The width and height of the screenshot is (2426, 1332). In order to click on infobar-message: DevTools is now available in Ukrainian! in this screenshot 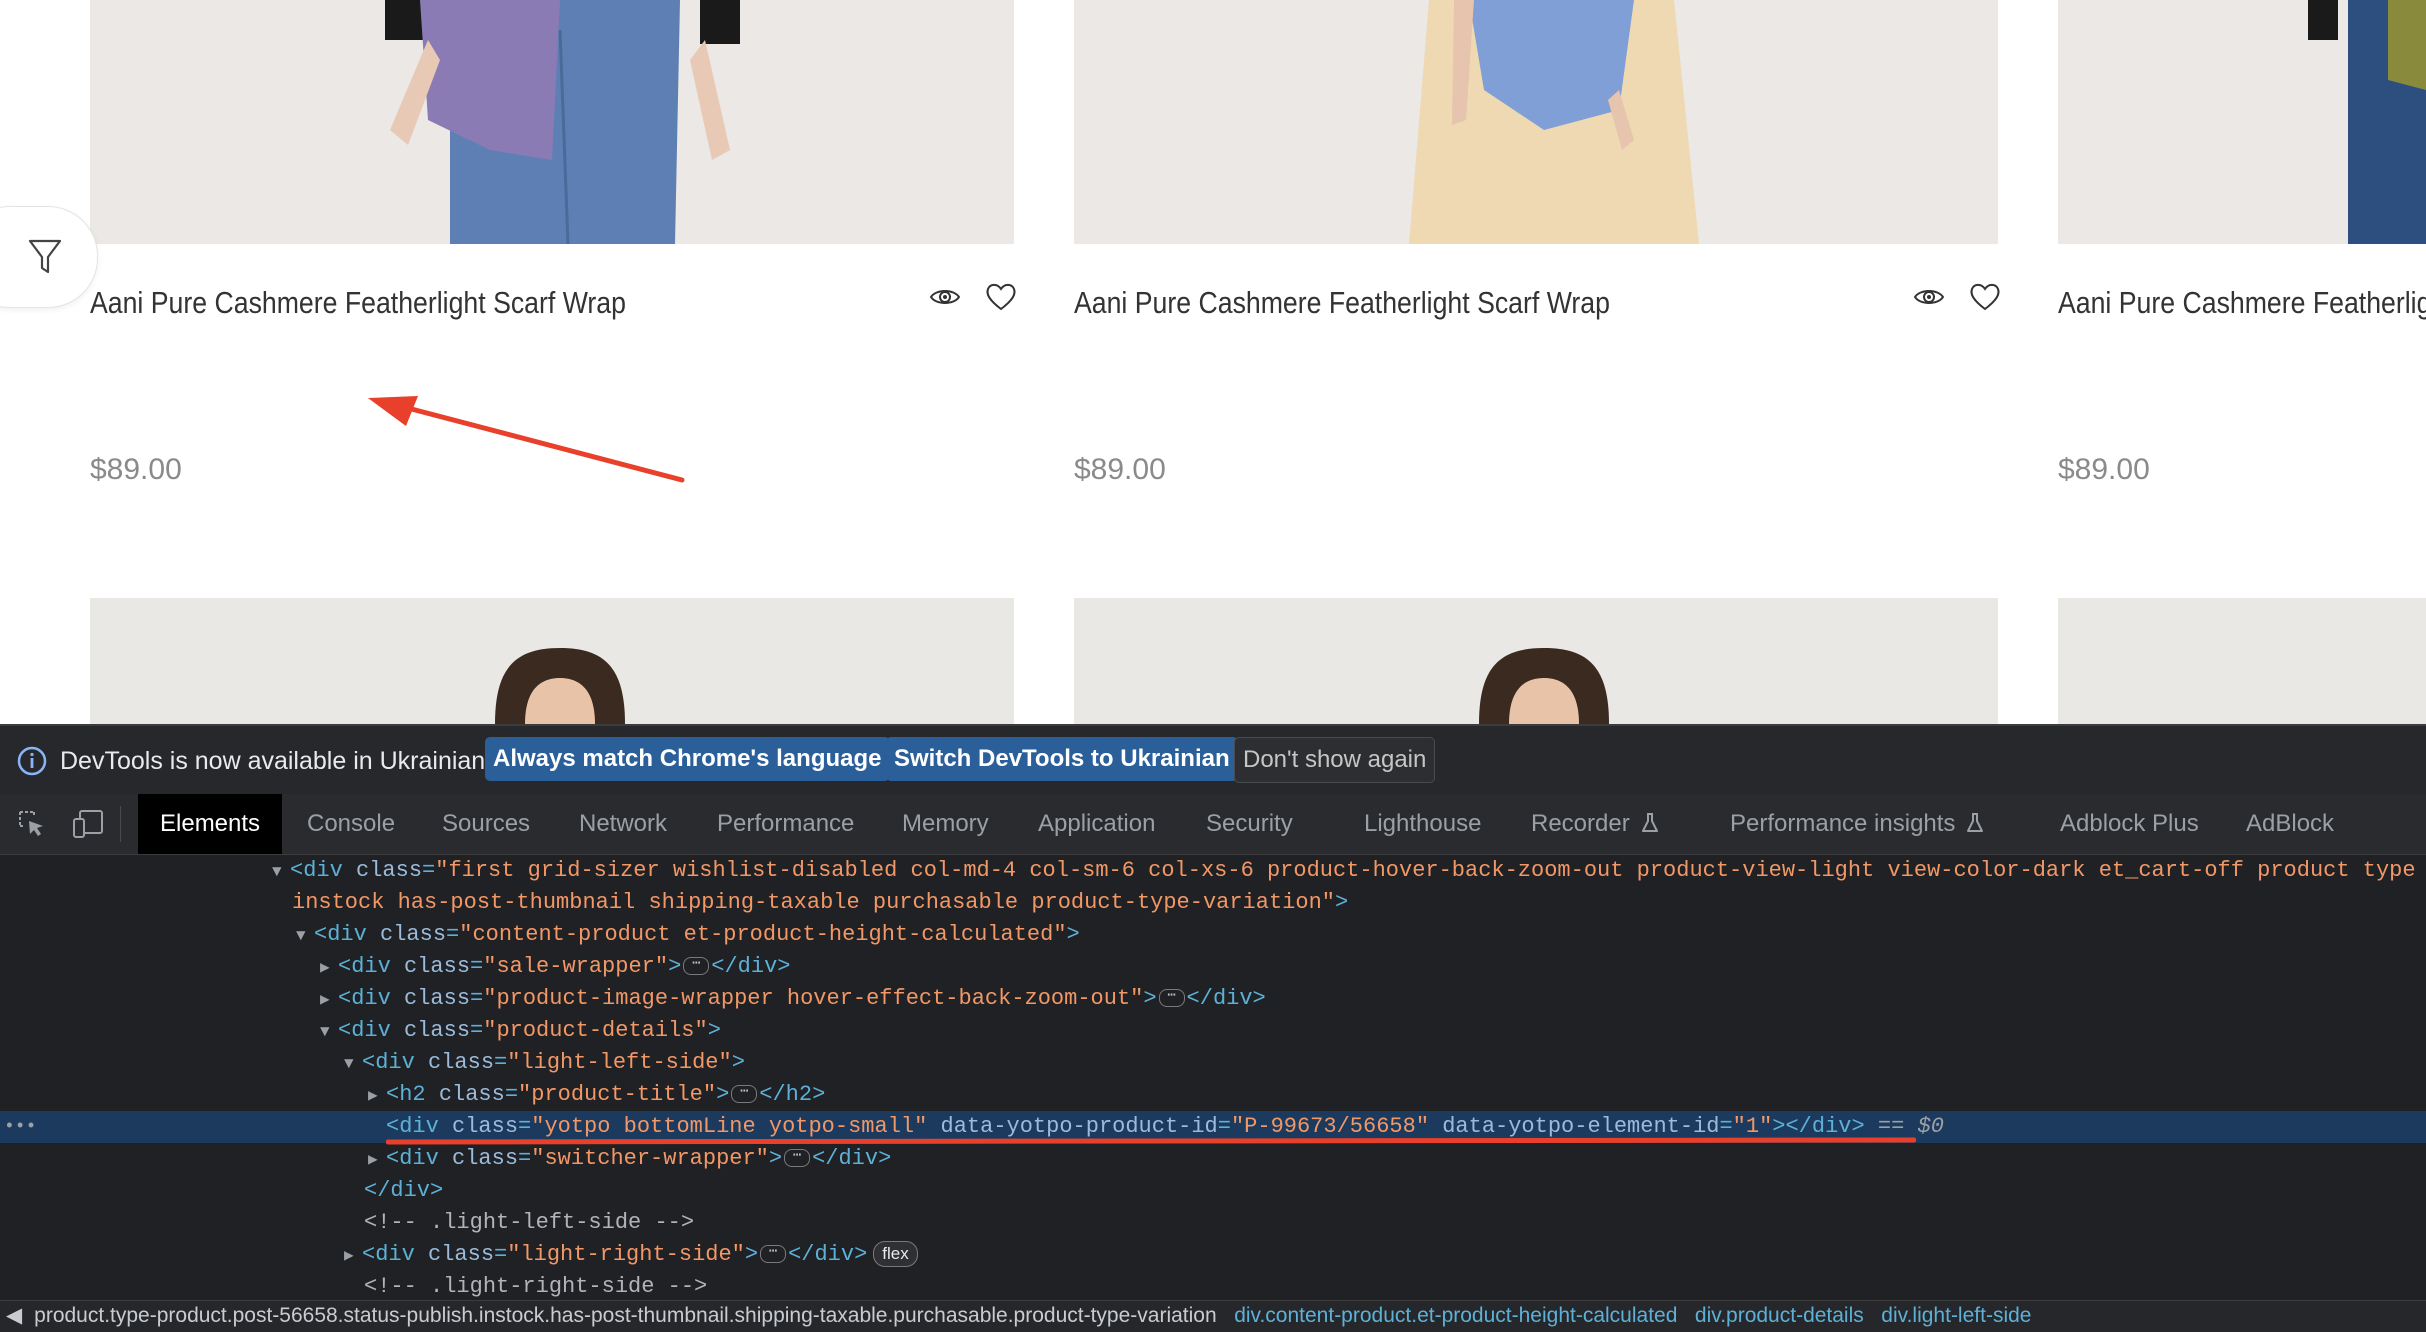, I will do `click(276, 761)`.